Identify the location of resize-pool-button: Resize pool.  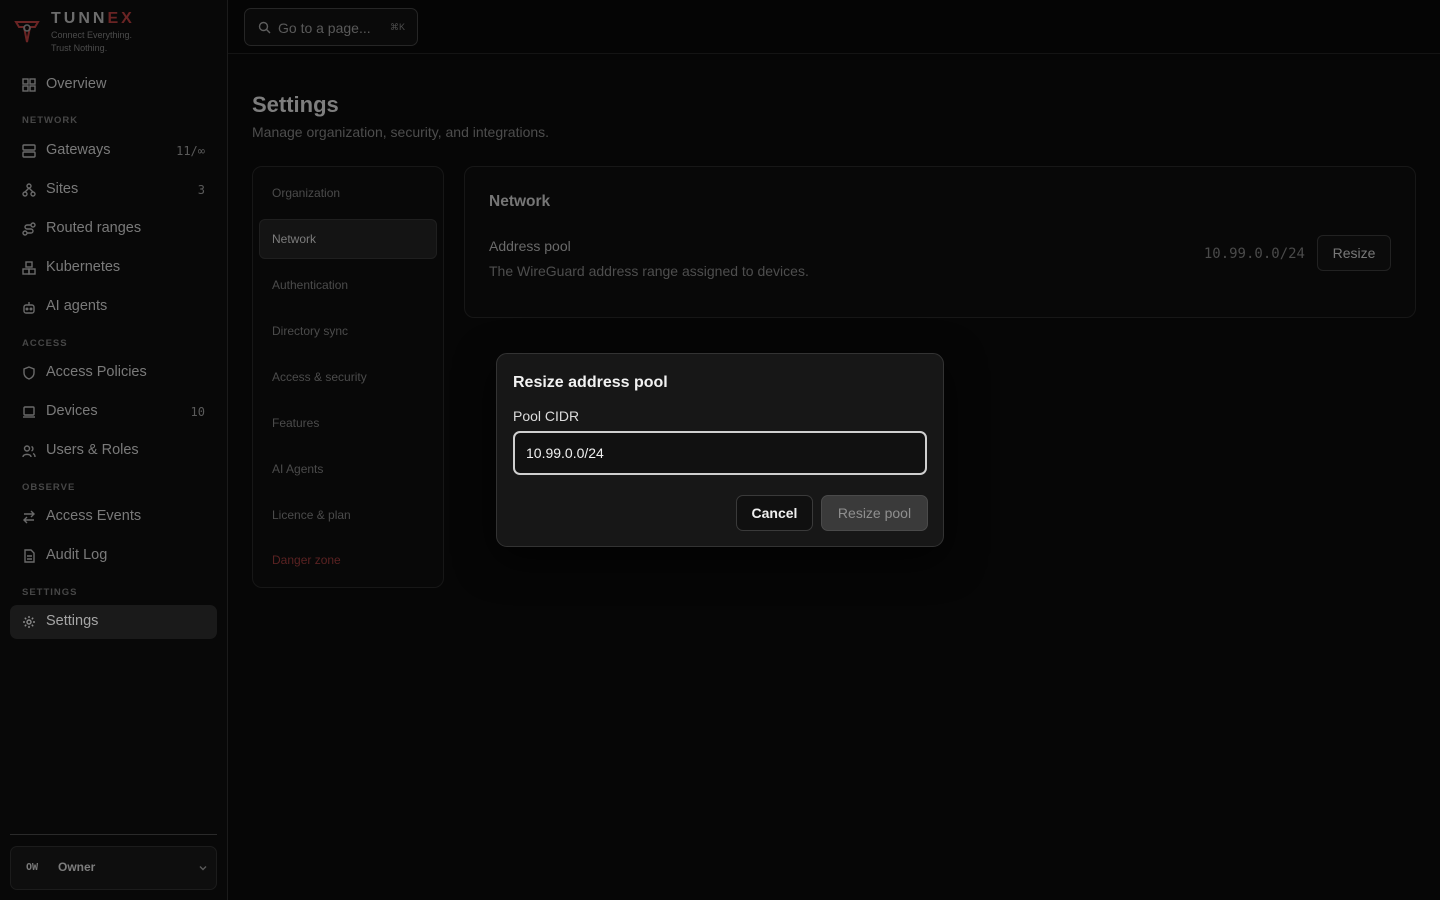
(874, 513).